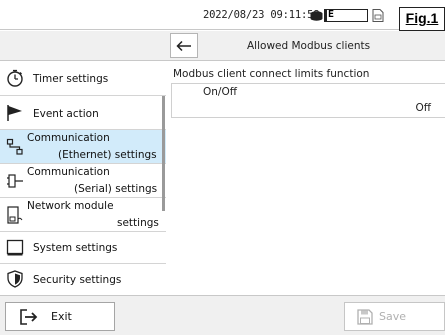 This screenshot has height=335, width=445. Describe the element at coordinates (29, 317) in the screenshot. I see `exit-icon` at that location.